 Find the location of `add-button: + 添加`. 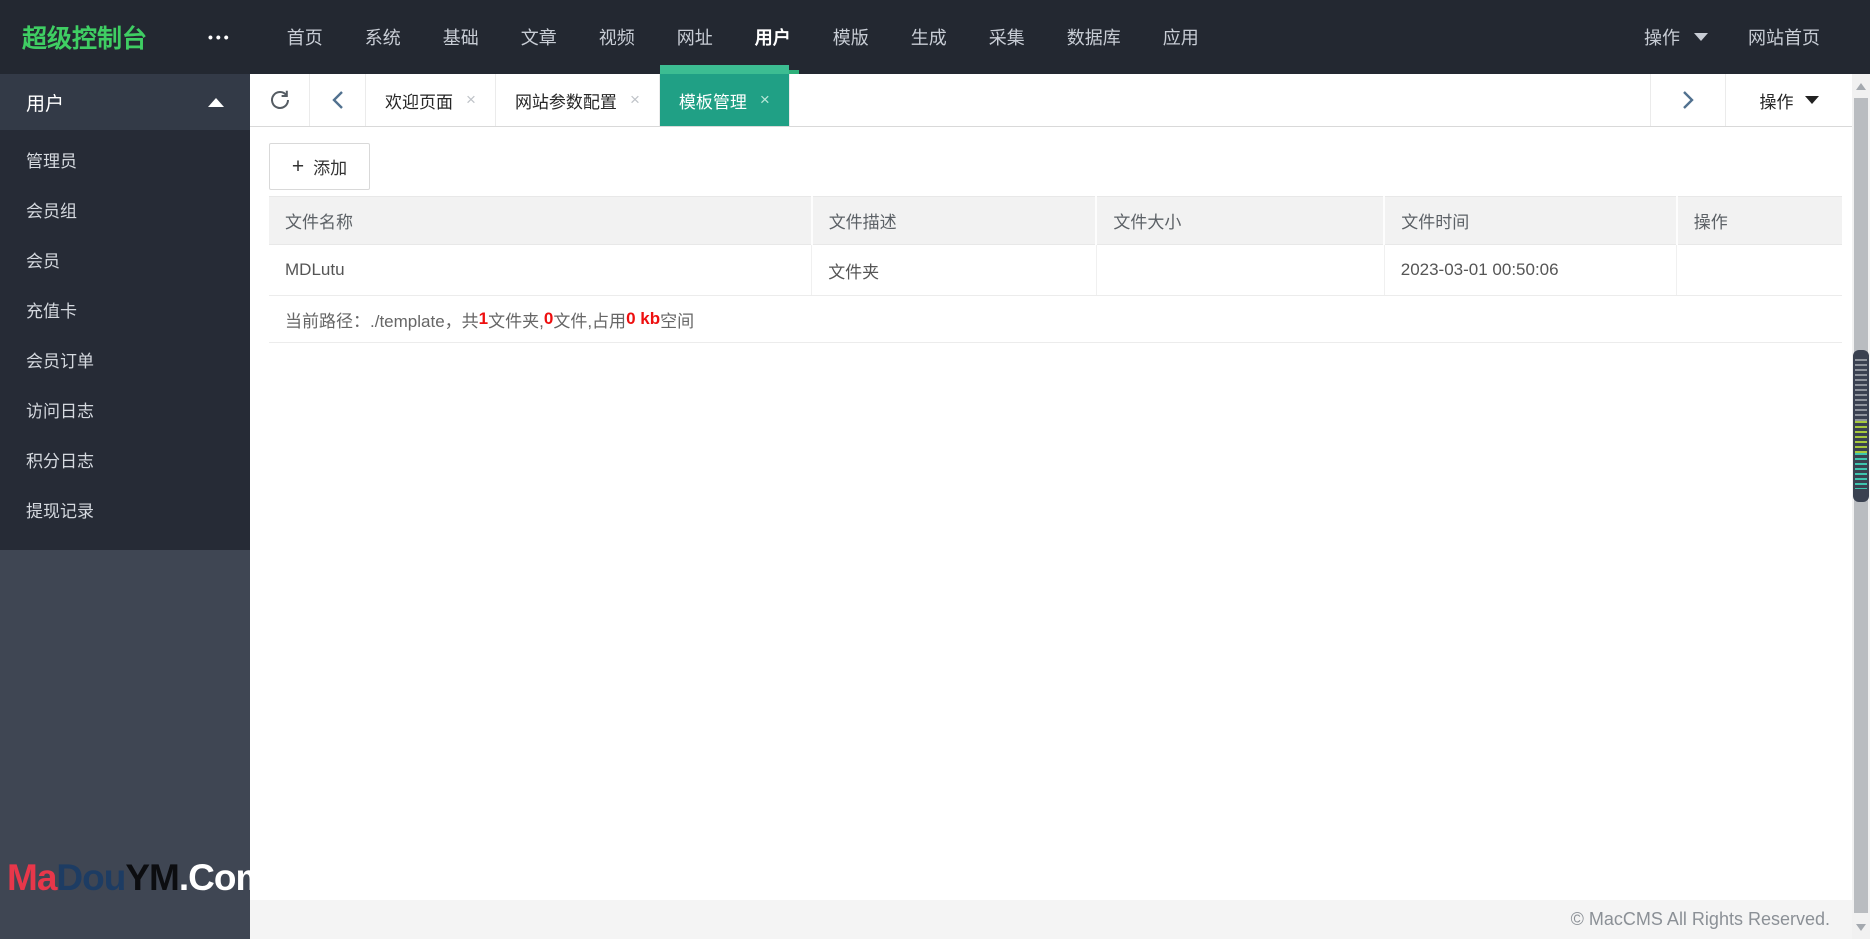

add-button: + 添加 is located at coordinates (319, 166).